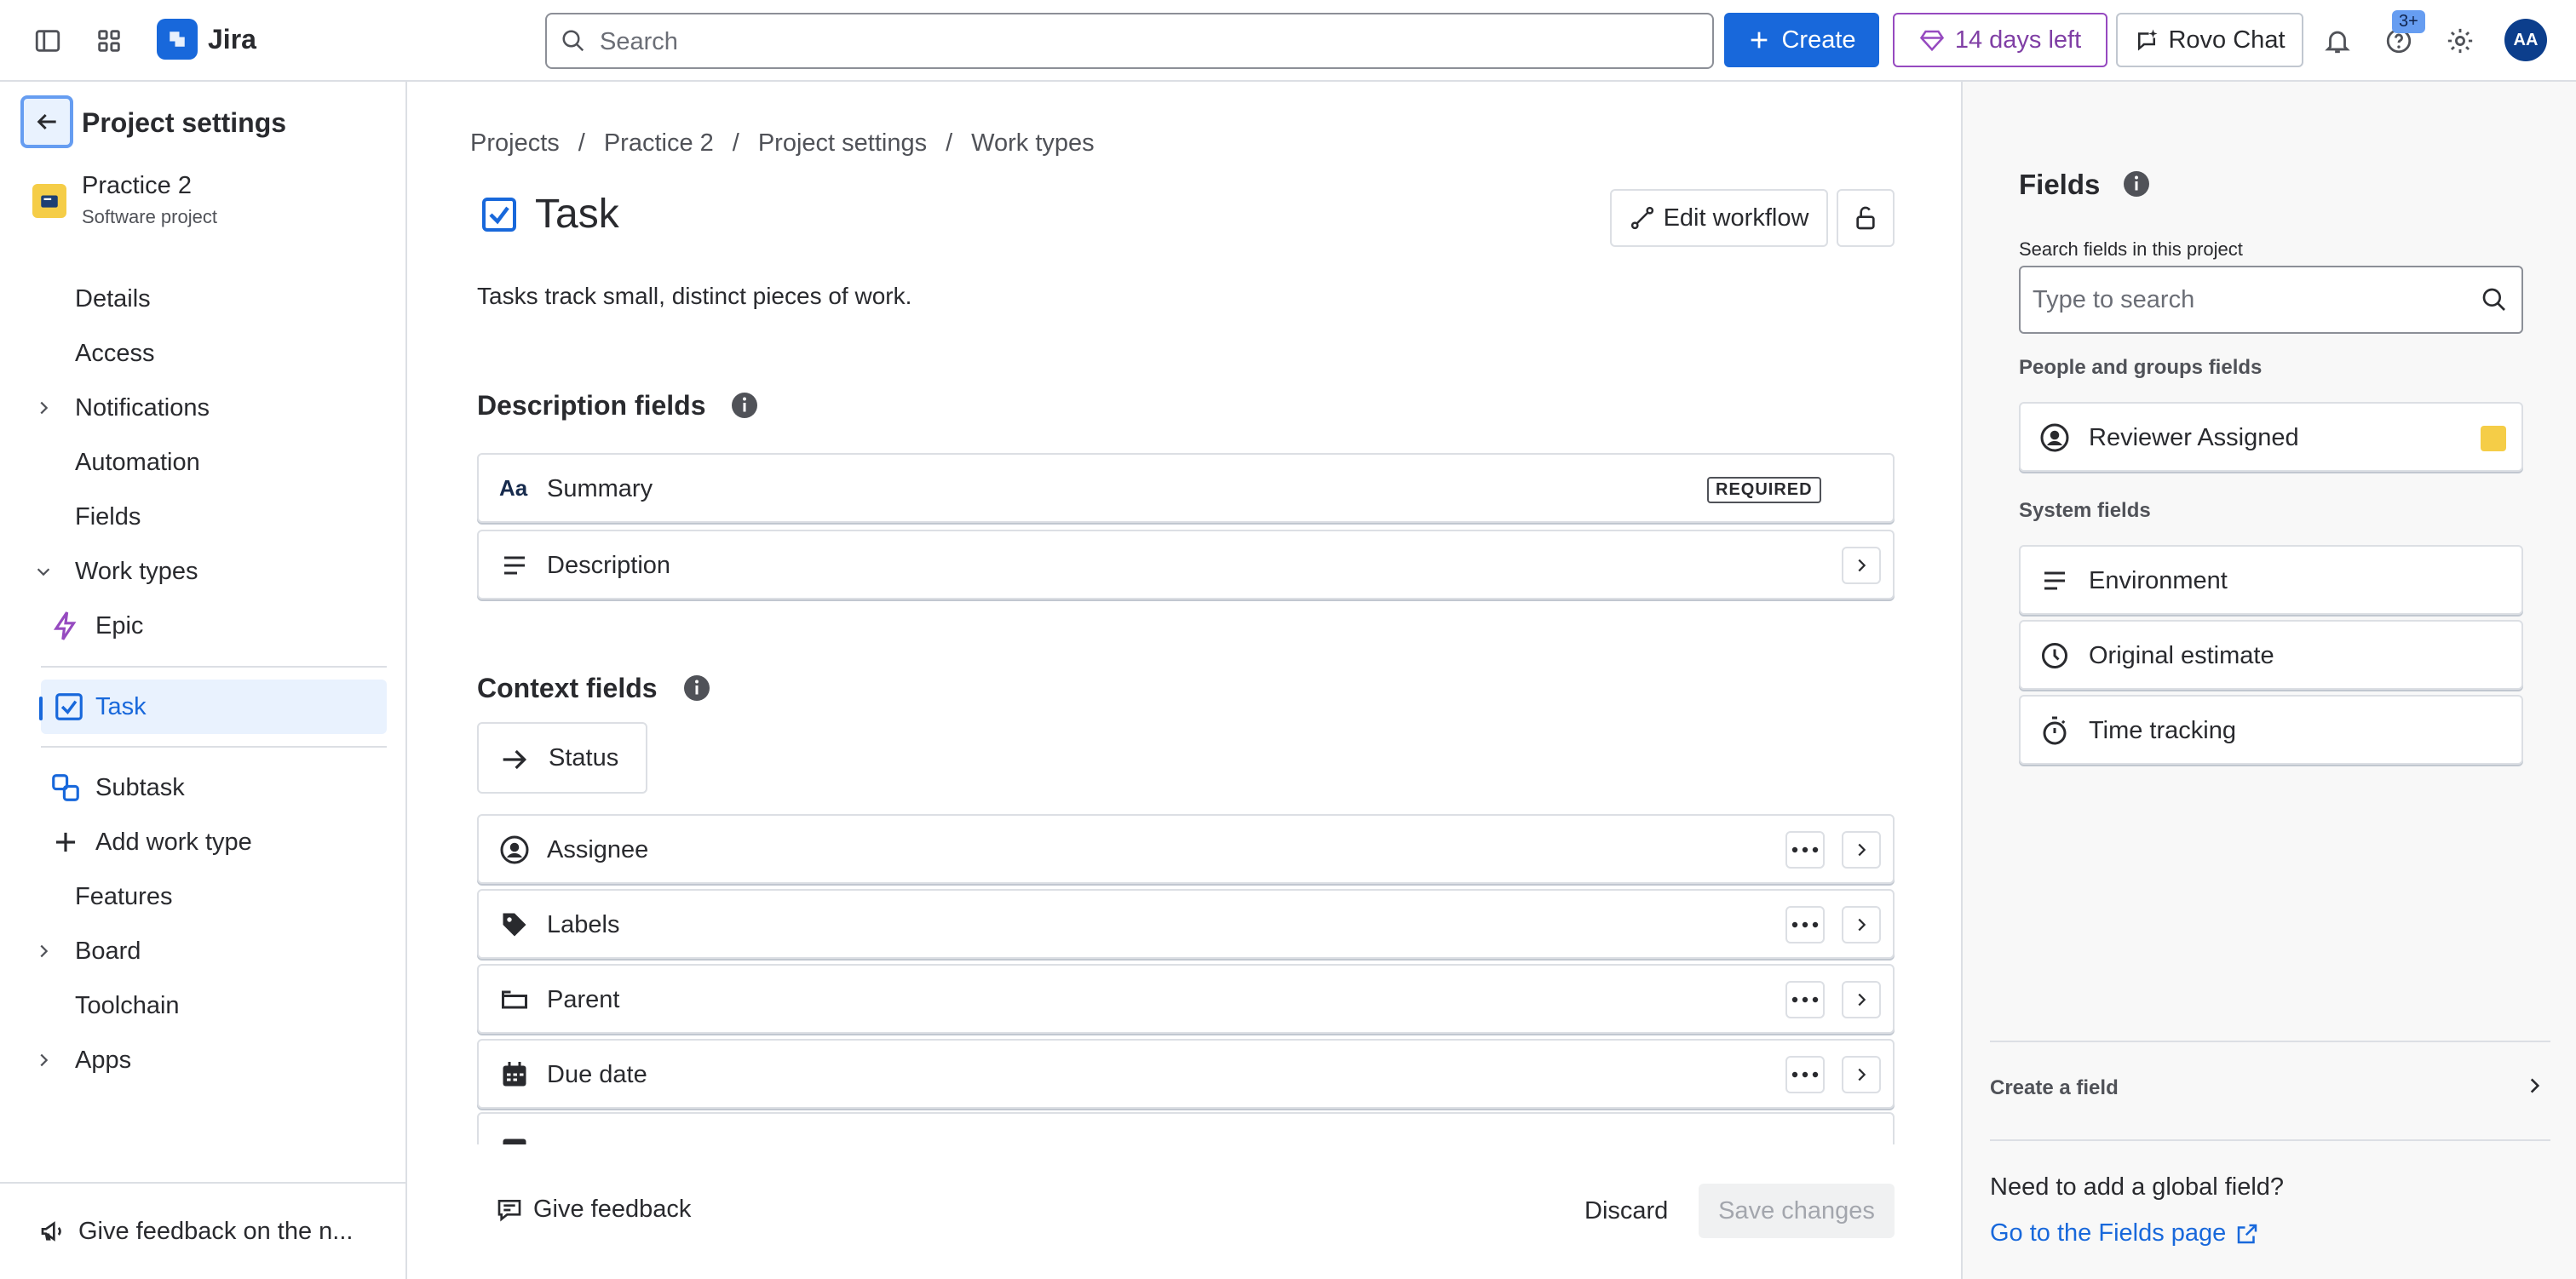 This screenshot has width=2576, height=1279. I want to click on settings-gear-icon, so click(2460, 41).